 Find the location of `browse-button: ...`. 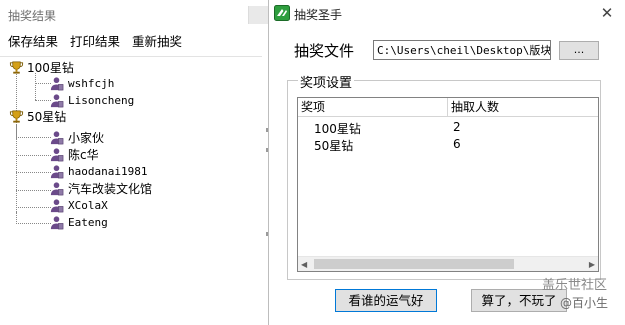

browse-button: ... is located at coordinates (579, 50).